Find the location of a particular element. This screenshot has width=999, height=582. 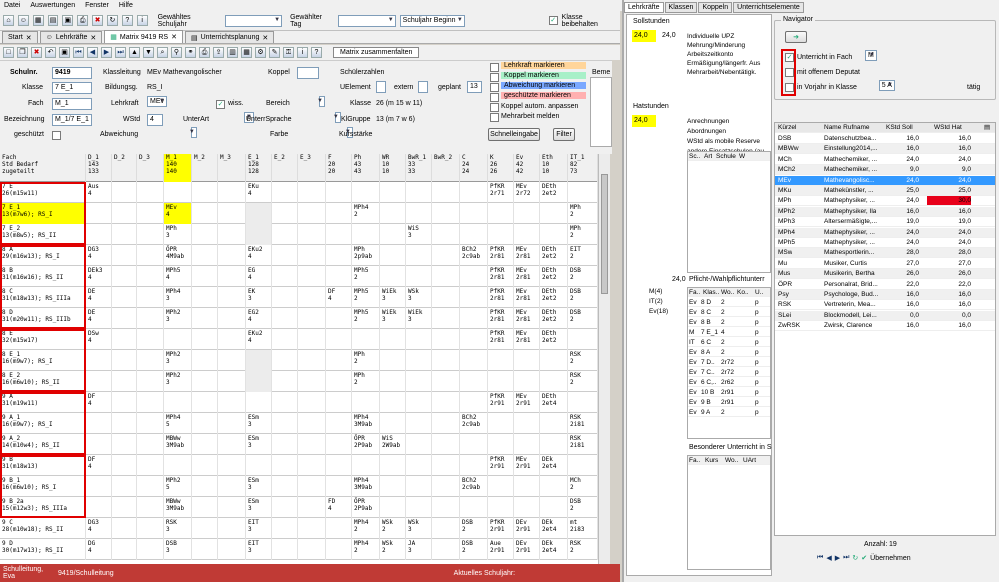

column-header: M_3 is located at coordinates (232, 168).